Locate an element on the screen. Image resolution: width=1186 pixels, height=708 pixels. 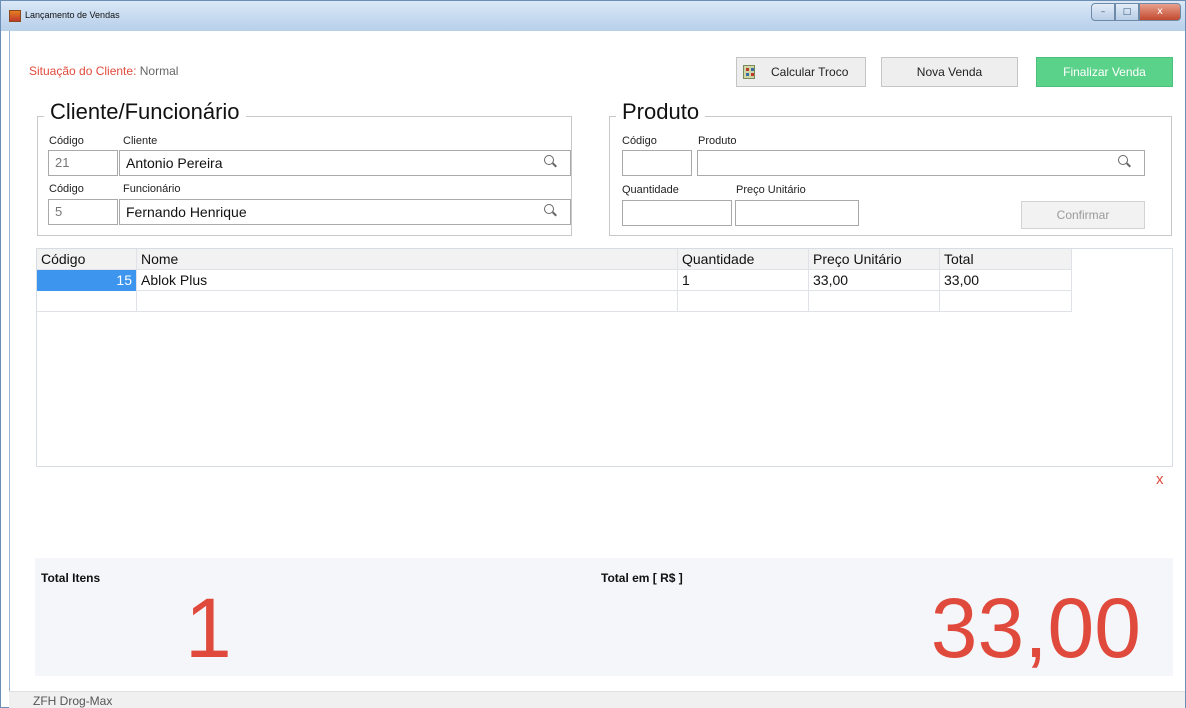
cell-preco: 33,00 is located at coordinates (874, 280).